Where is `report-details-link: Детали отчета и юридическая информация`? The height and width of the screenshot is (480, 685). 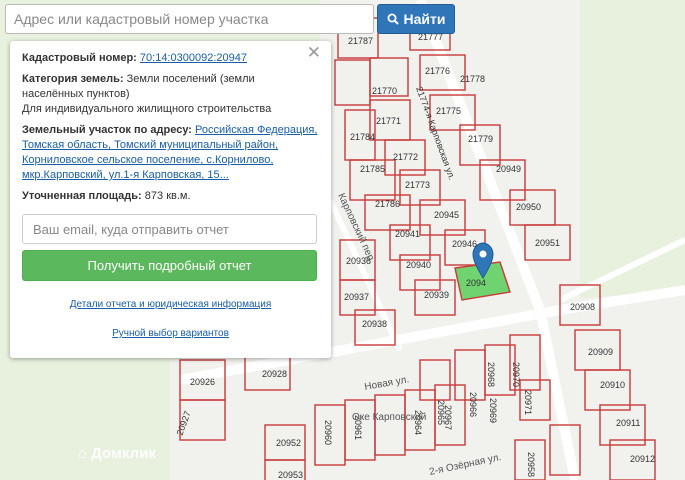
report-details-link: Детали отчета и юридическая информация is located at coordinates (170, 304).